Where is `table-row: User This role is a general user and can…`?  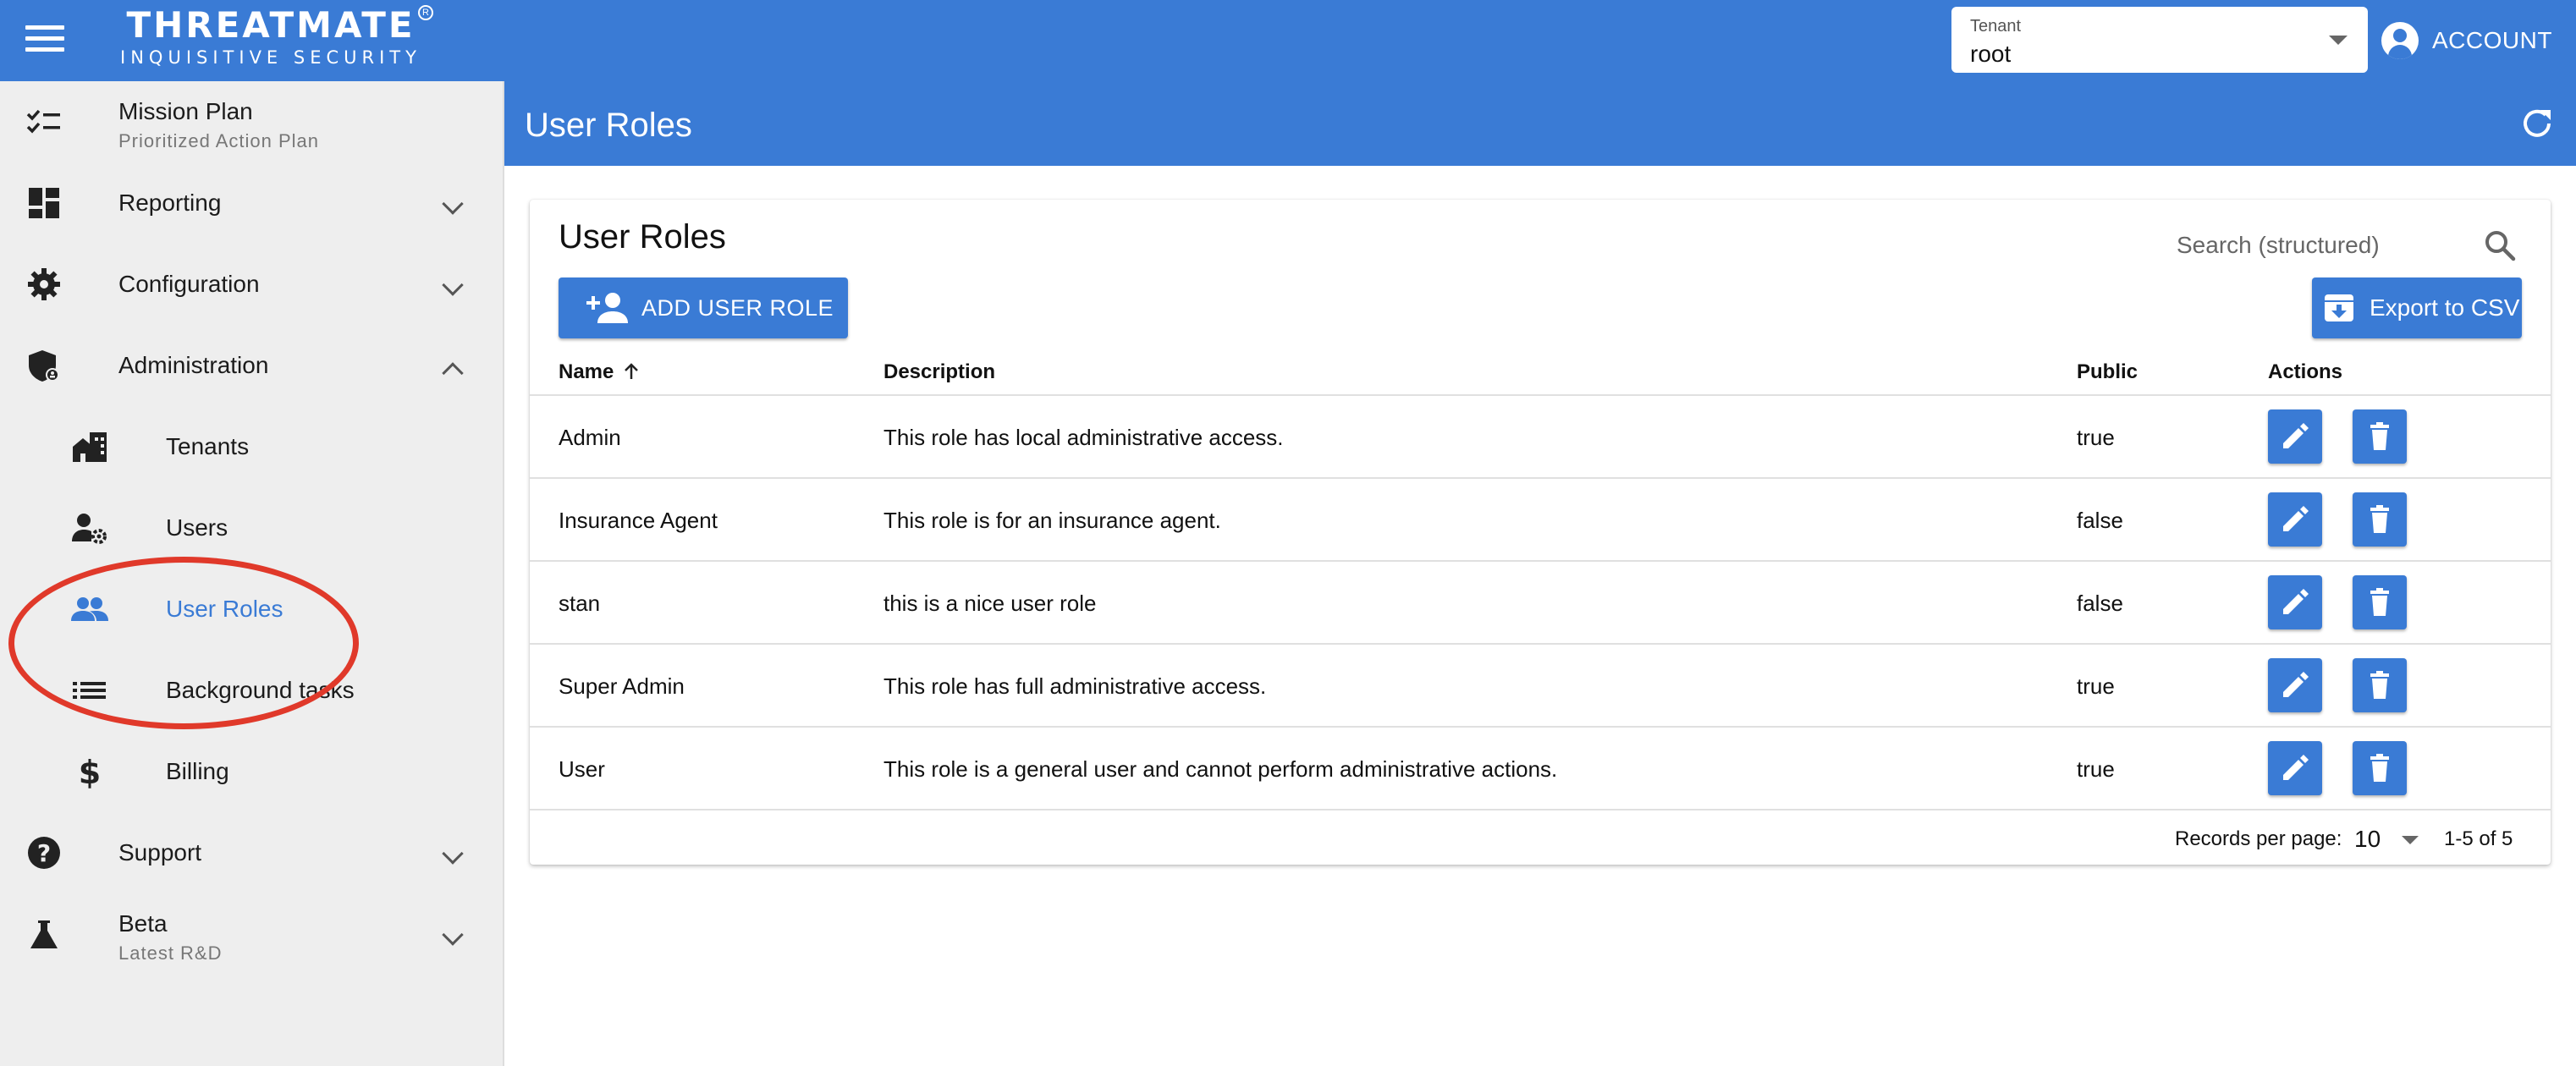 table-row: User This role is a general user and can… is located at coordinates (1540, 769).